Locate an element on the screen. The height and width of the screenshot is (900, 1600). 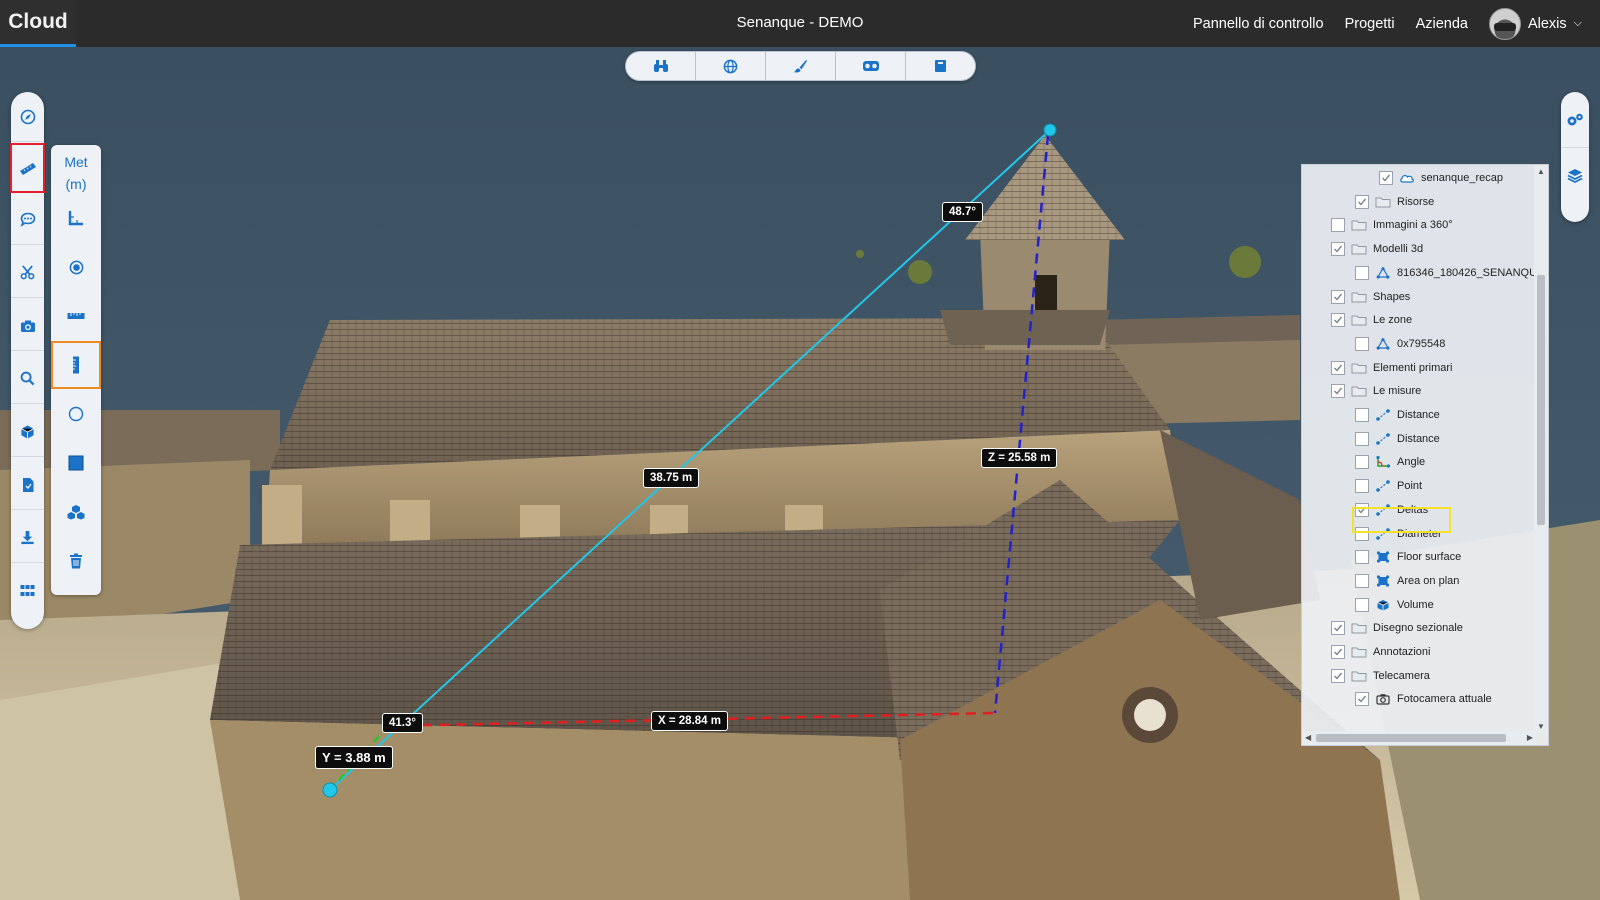
cube-icon is located at coordinates (27, 432).